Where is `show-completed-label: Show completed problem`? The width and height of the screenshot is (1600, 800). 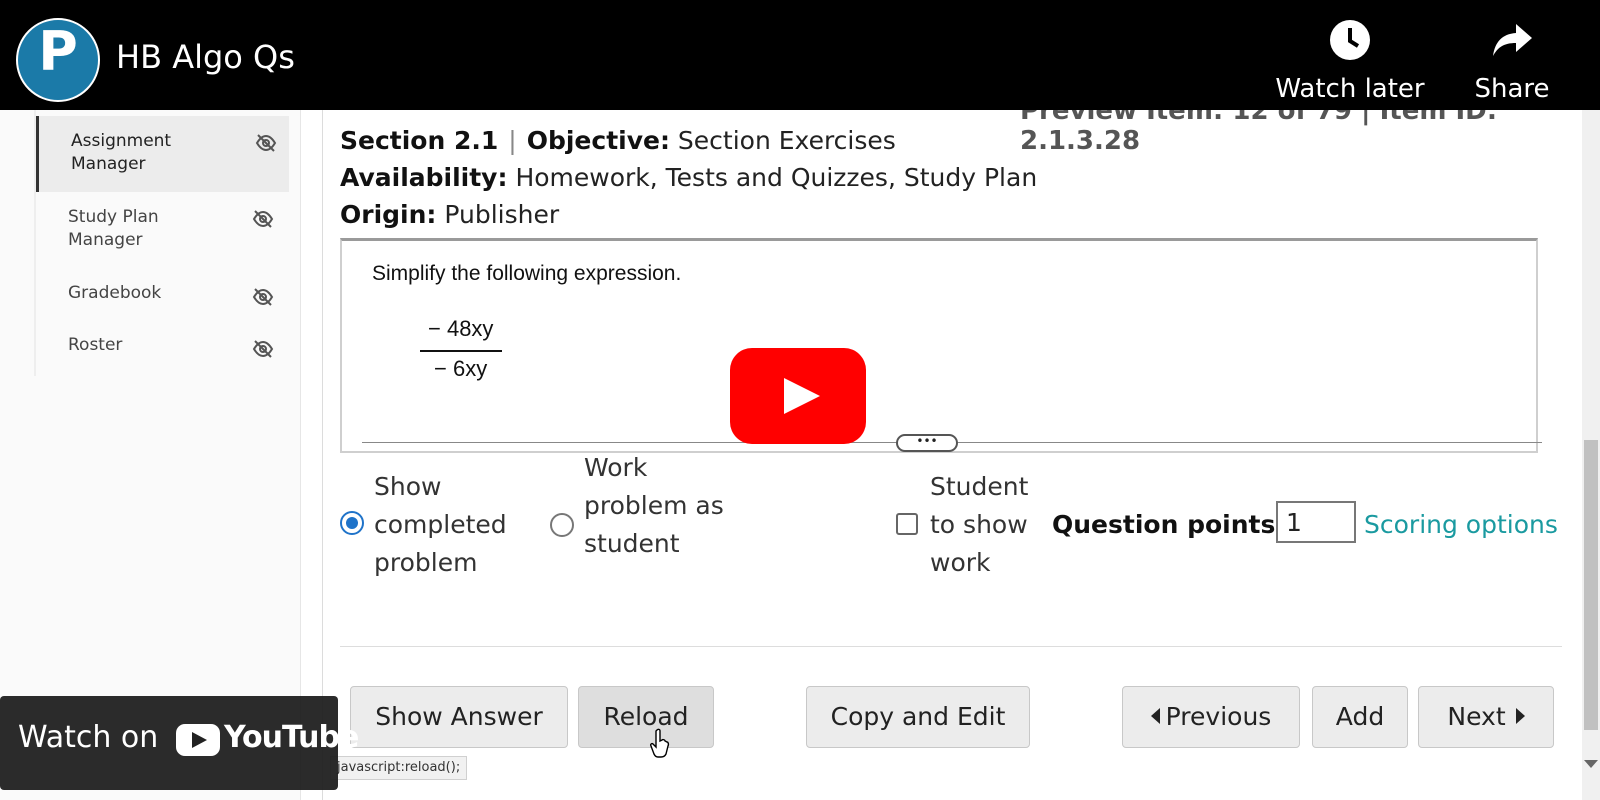 show-completed-label: Show completed problem is located at coordinates (449, 525).